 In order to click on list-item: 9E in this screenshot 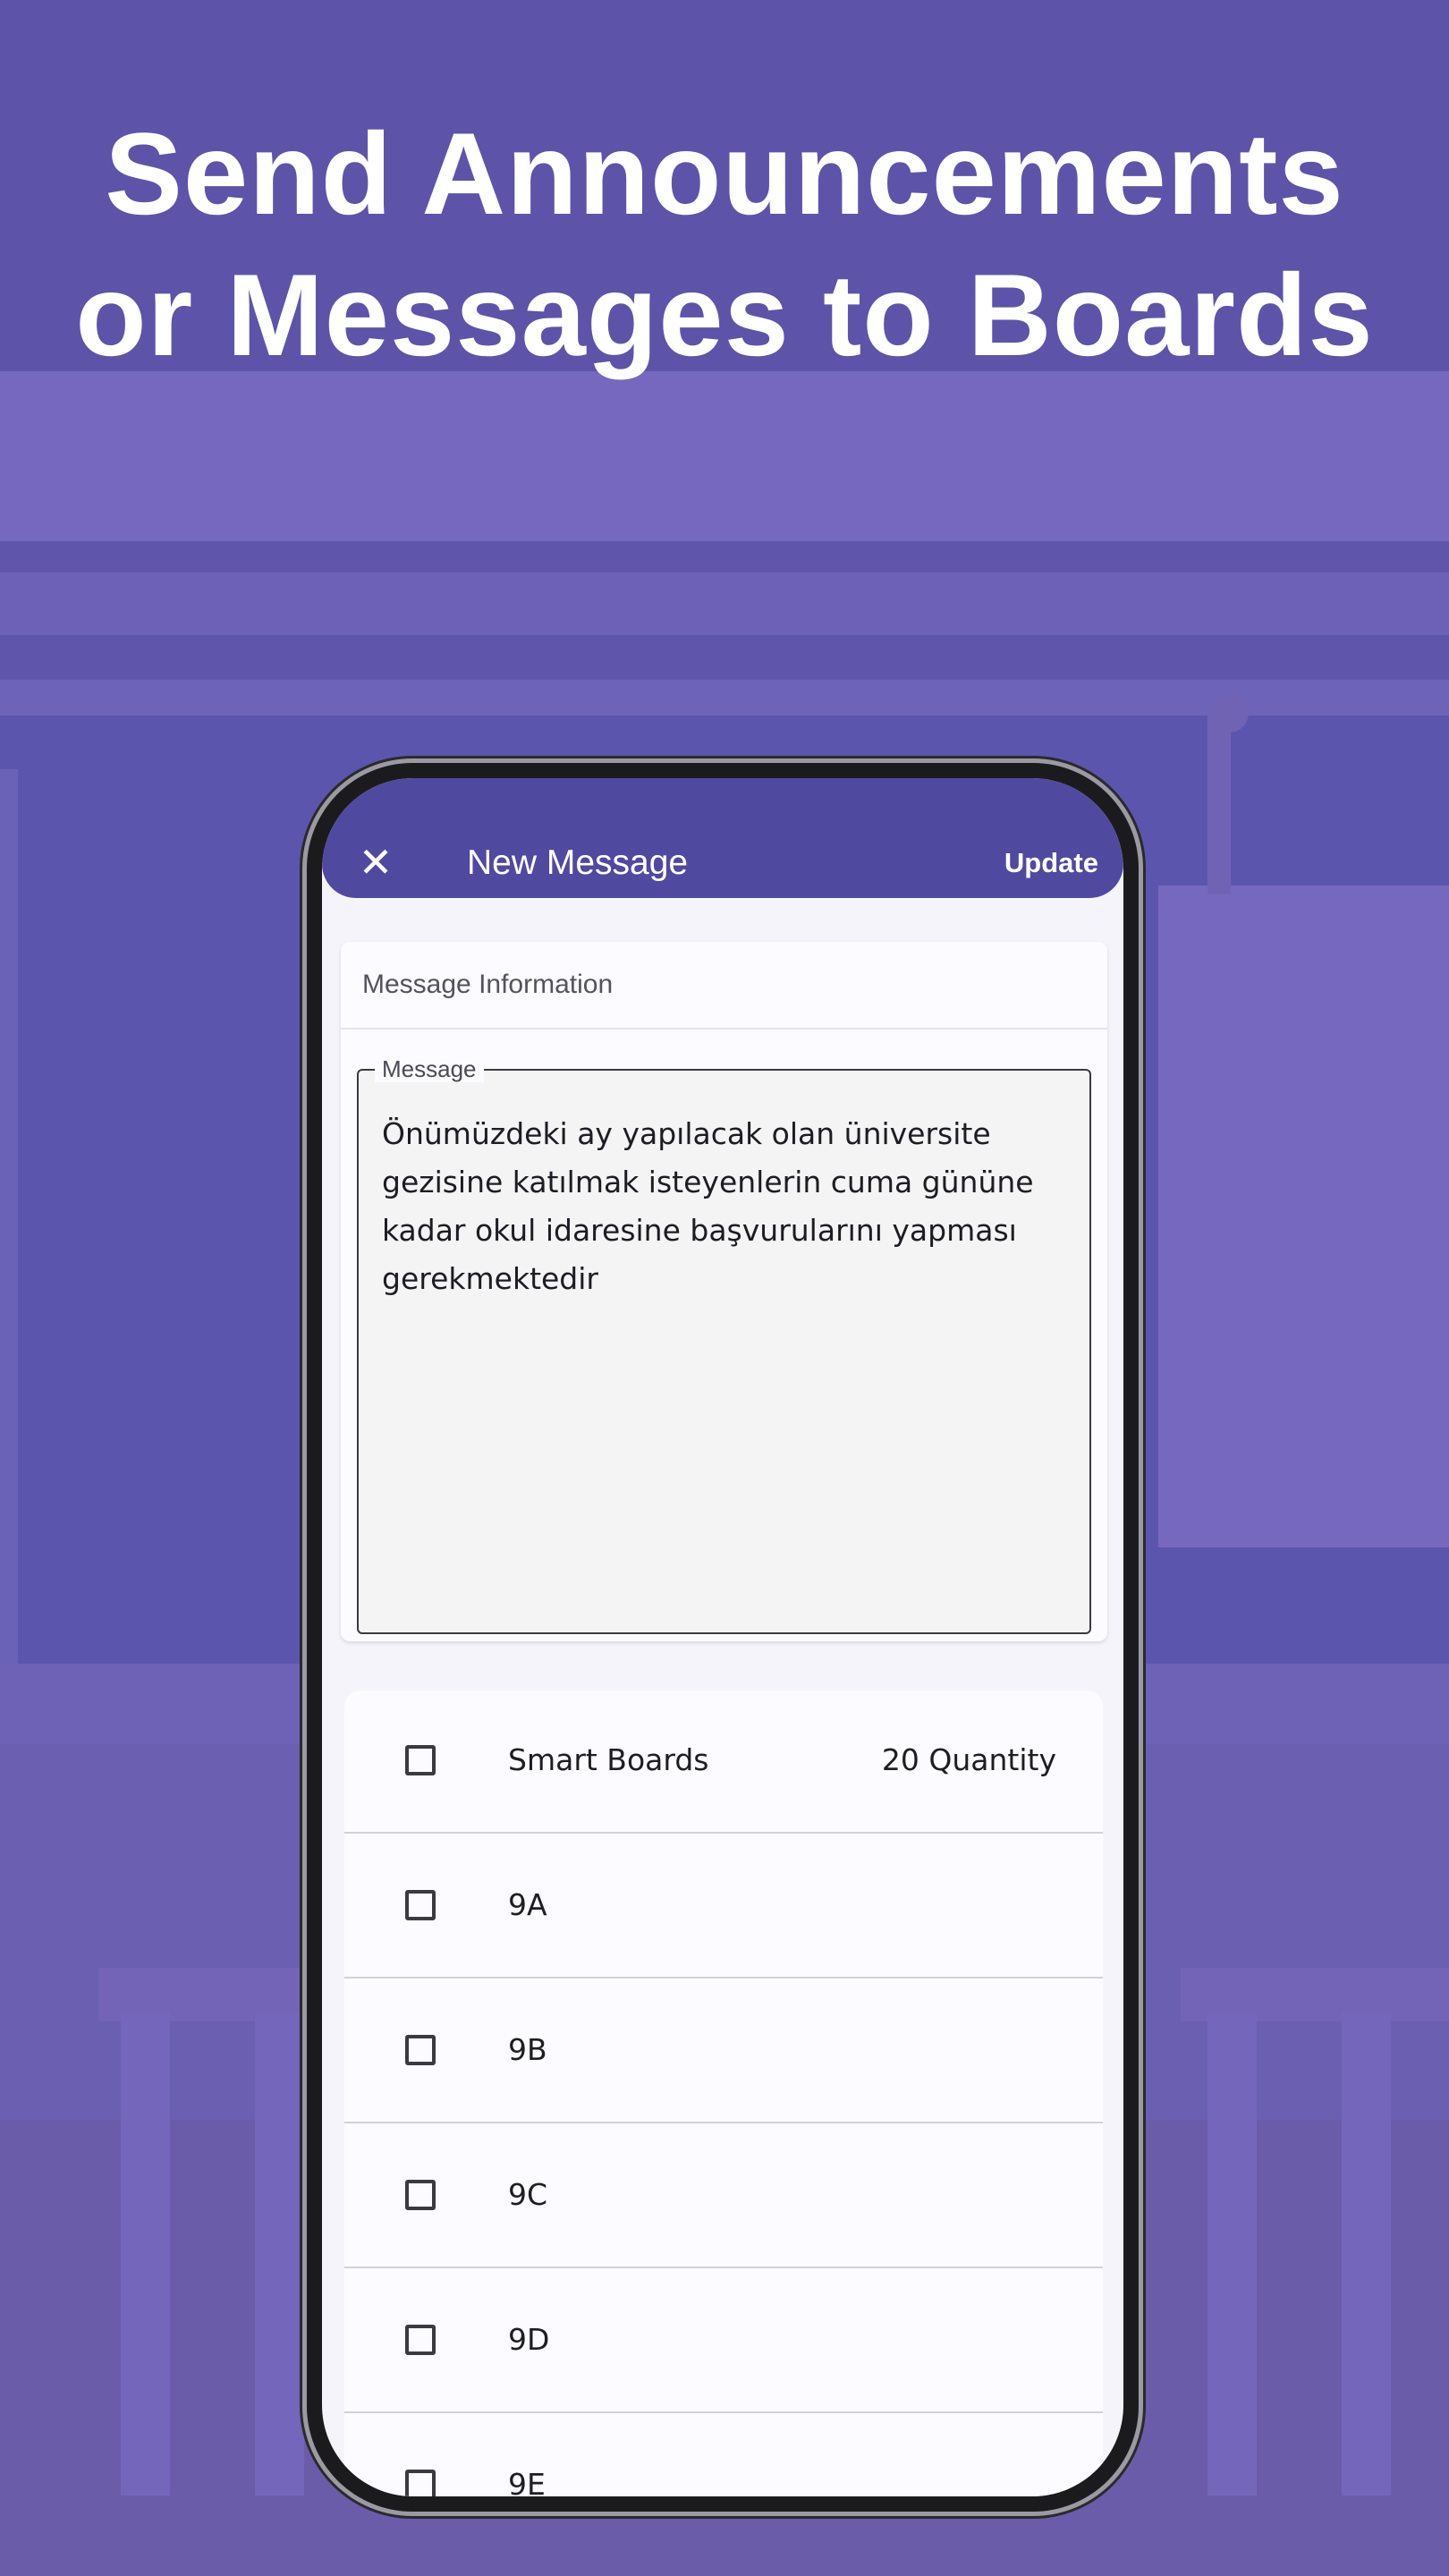, I will do `click(723, 2455)`.